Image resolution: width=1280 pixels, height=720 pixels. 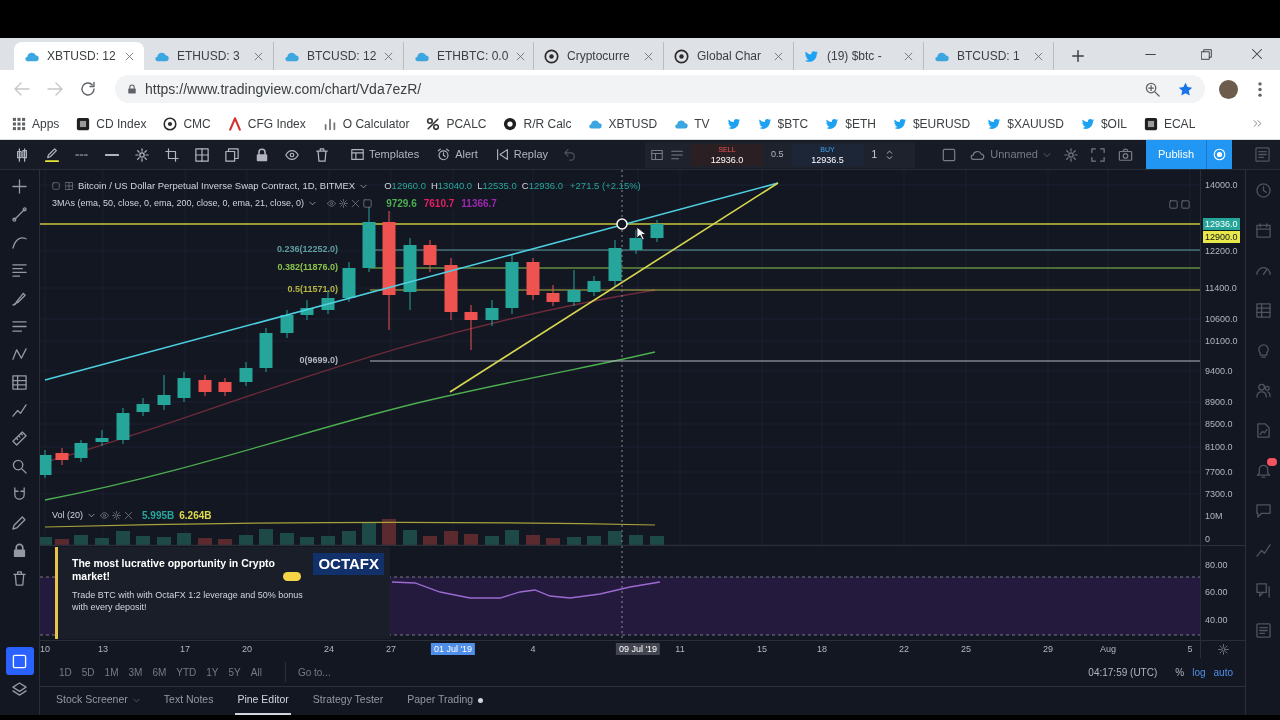 What do you see at coordinates (52, 154) in the screenshot?
I see `pen-icon` at bounding box center [52, 154].